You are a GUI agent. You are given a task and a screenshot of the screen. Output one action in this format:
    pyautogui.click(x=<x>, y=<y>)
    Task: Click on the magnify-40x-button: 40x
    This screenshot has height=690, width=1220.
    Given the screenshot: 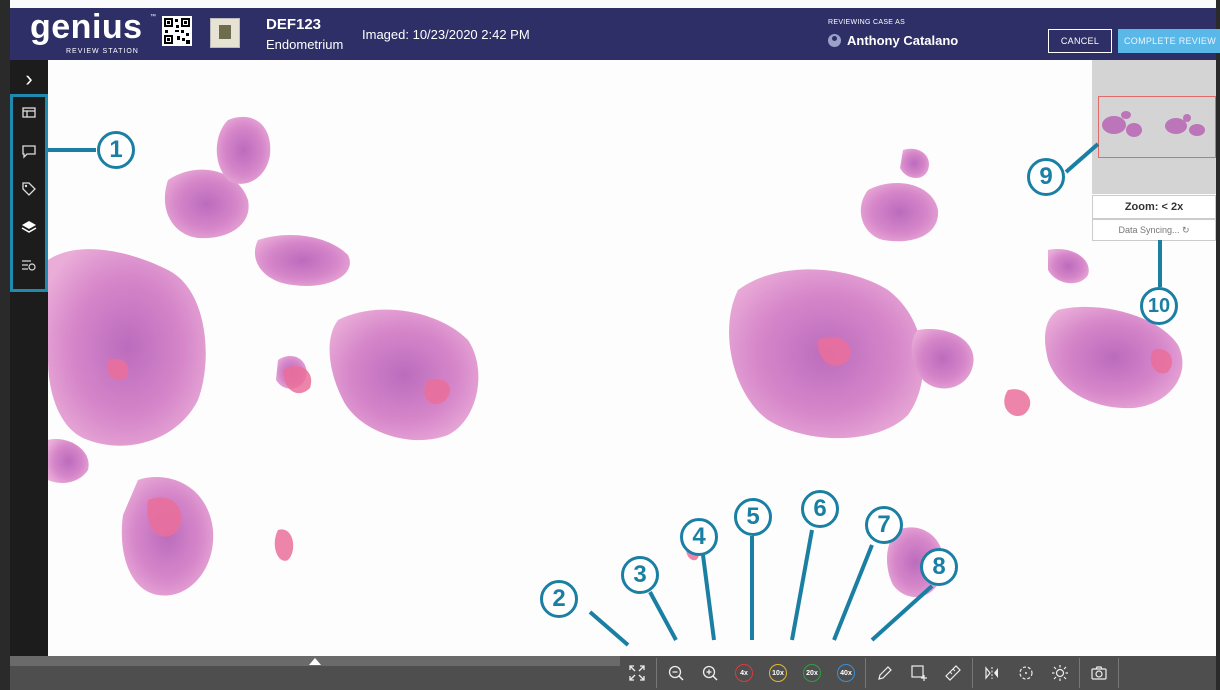 What is the action you would take?
    pyautogui.click(x=846, y=673)
    